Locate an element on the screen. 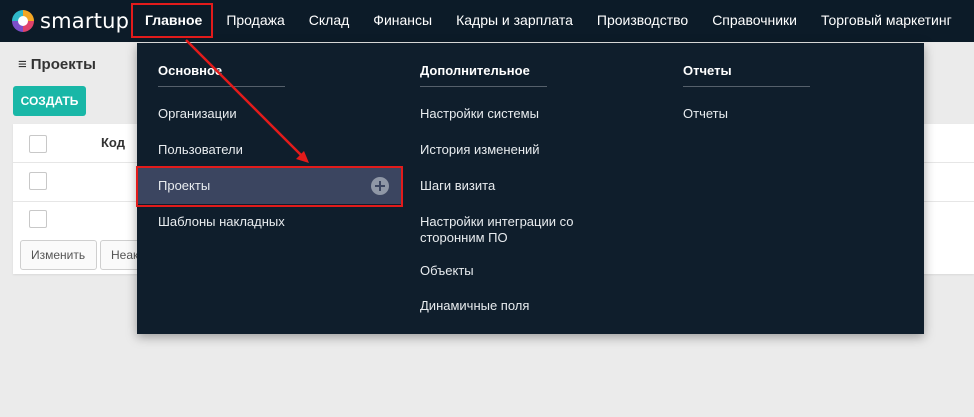 This screenshot has height=417, width=974. hamburger-icon: ≡ is located at coordinates (22, 64).